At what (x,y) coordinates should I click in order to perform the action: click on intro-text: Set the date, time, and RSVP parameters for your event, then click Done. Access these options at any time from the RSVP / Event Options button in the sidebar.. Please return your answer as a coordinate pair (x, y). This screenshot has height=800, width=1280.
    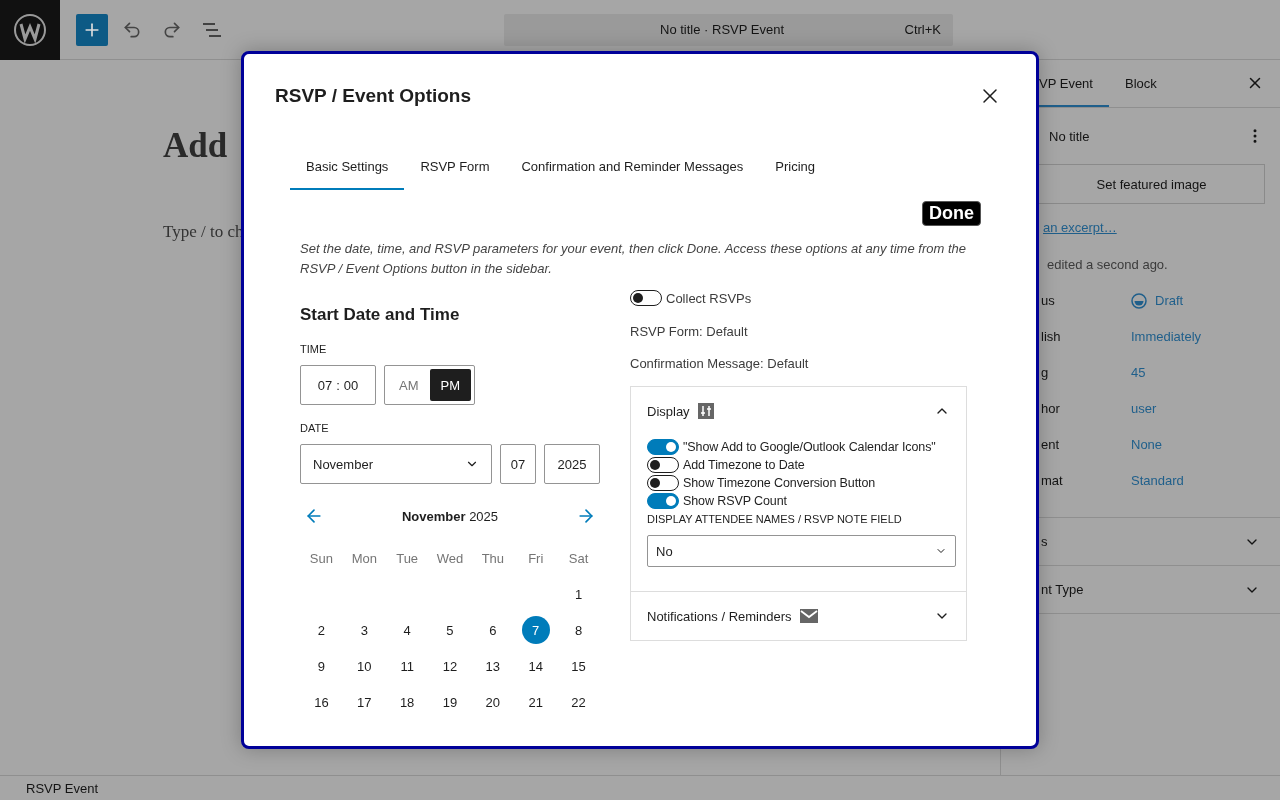
    Looking at the image, I should click on (633, 259).